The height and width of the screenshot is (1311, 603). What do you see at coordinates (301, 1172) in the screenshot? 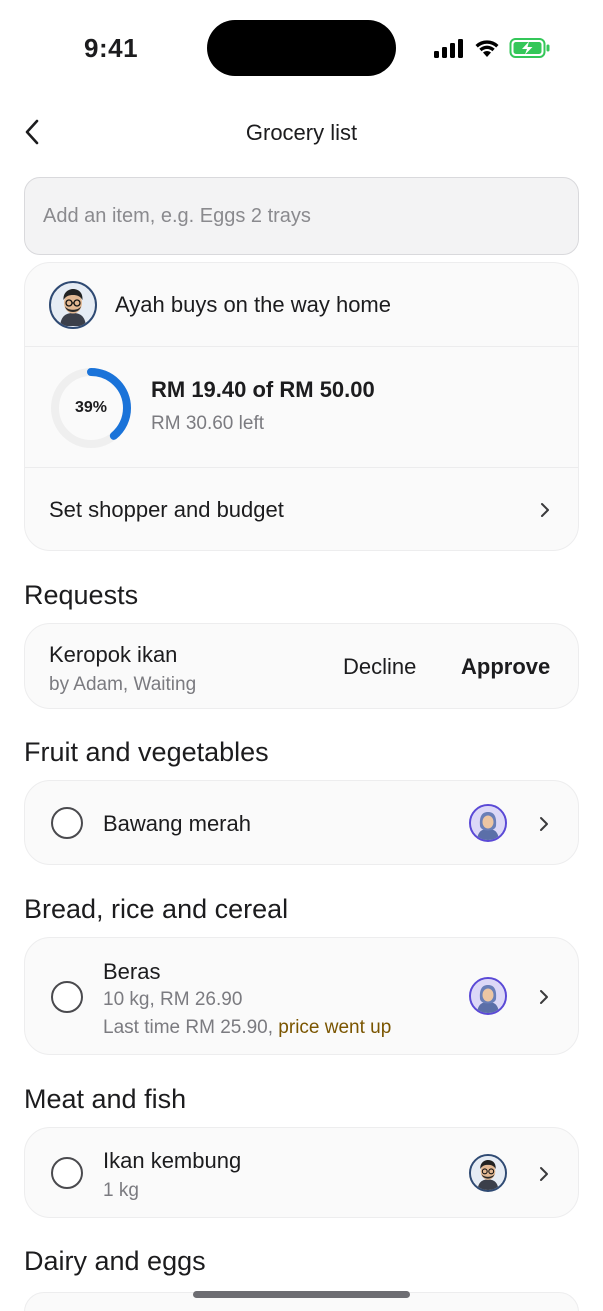
I see `list-item: Ikan kembung 1 kg` at bounding box center [301, 1172].